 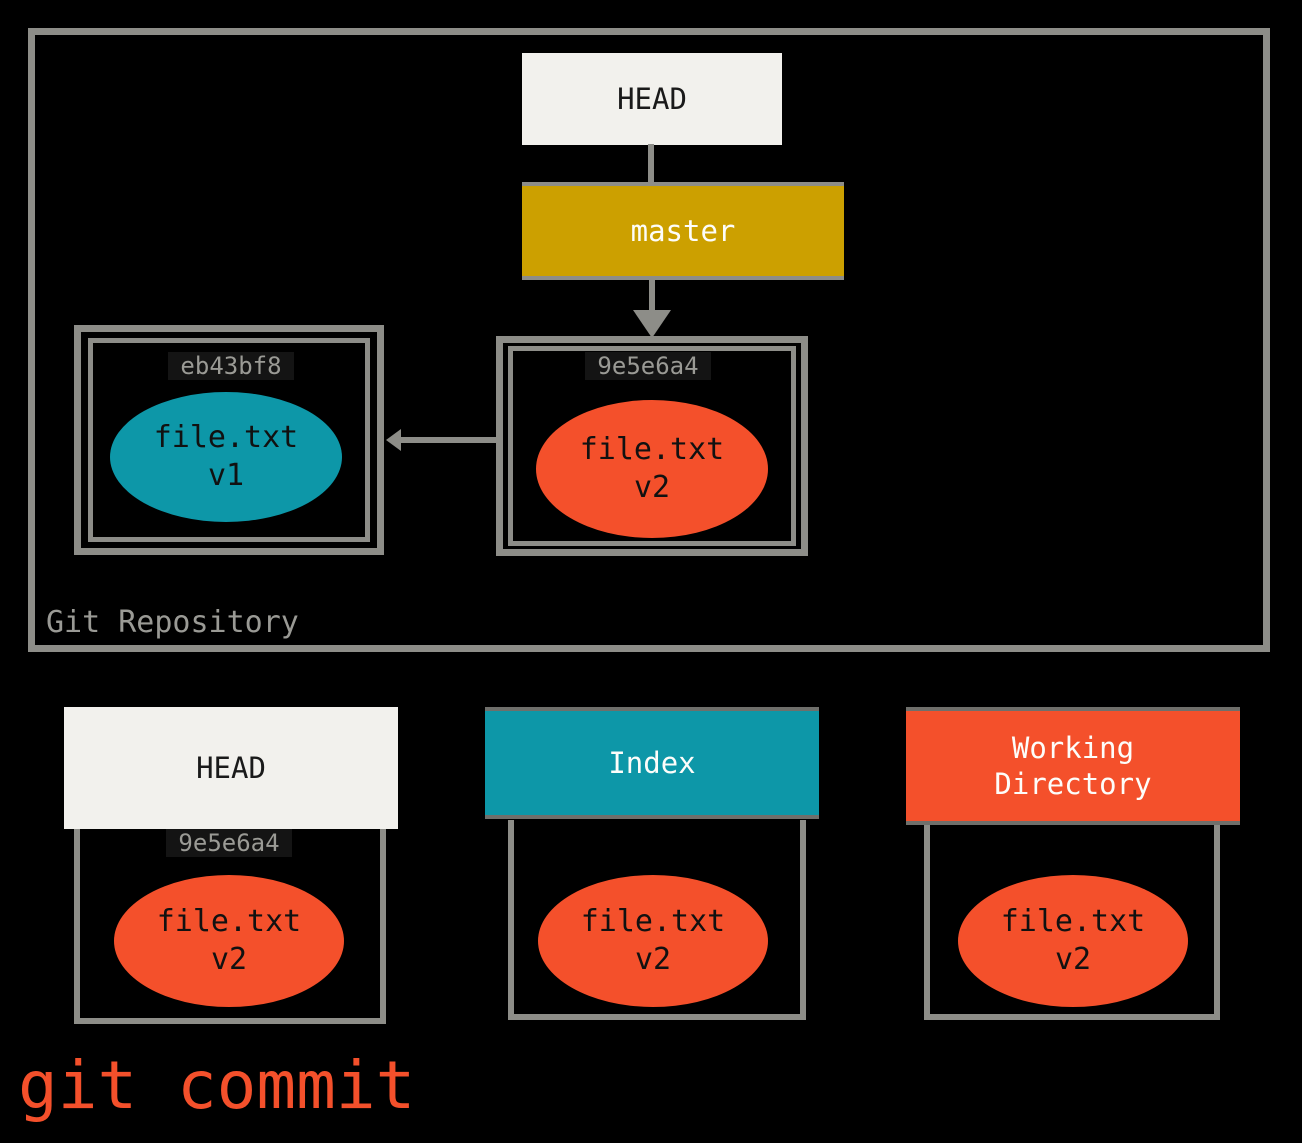 What do you see at coordinates (1073, 748) in the screenshot?
I see `working-directory-area-title-line1: Working` at bounding box center [1073, 748].